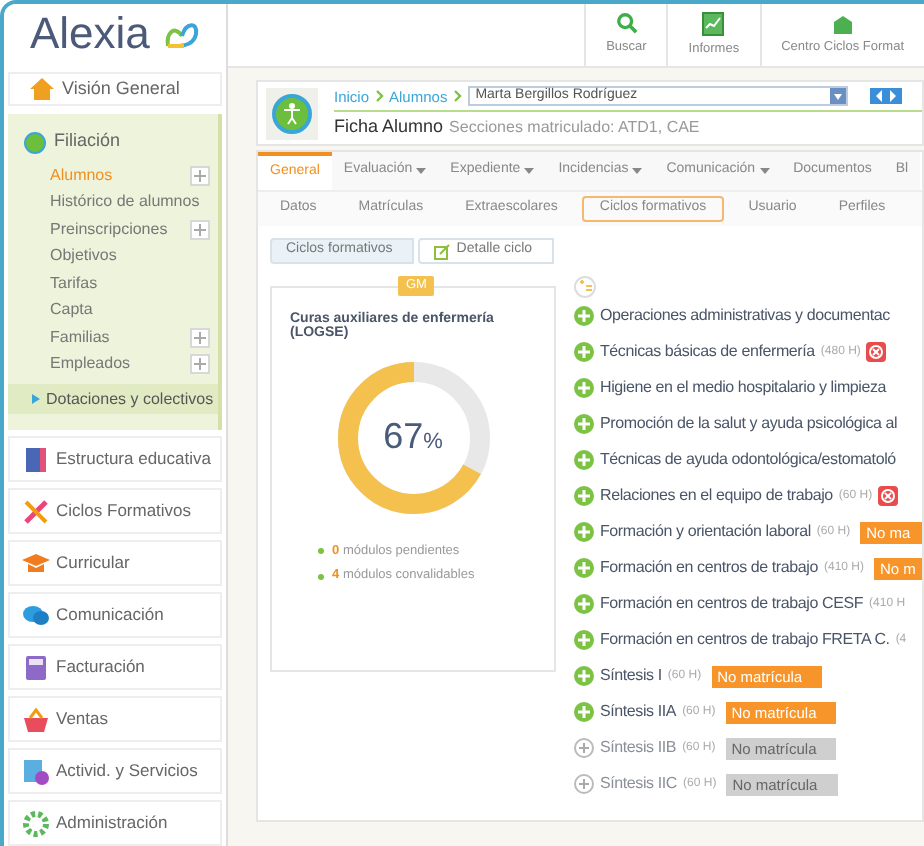 The width and height of the screenshot is (924, 846). What do you see at coordinates (743, 388) in the screenshot?
I see `module-name: Higiene en el medio hospitalario y limpieza` at bounding box center [743, 388].